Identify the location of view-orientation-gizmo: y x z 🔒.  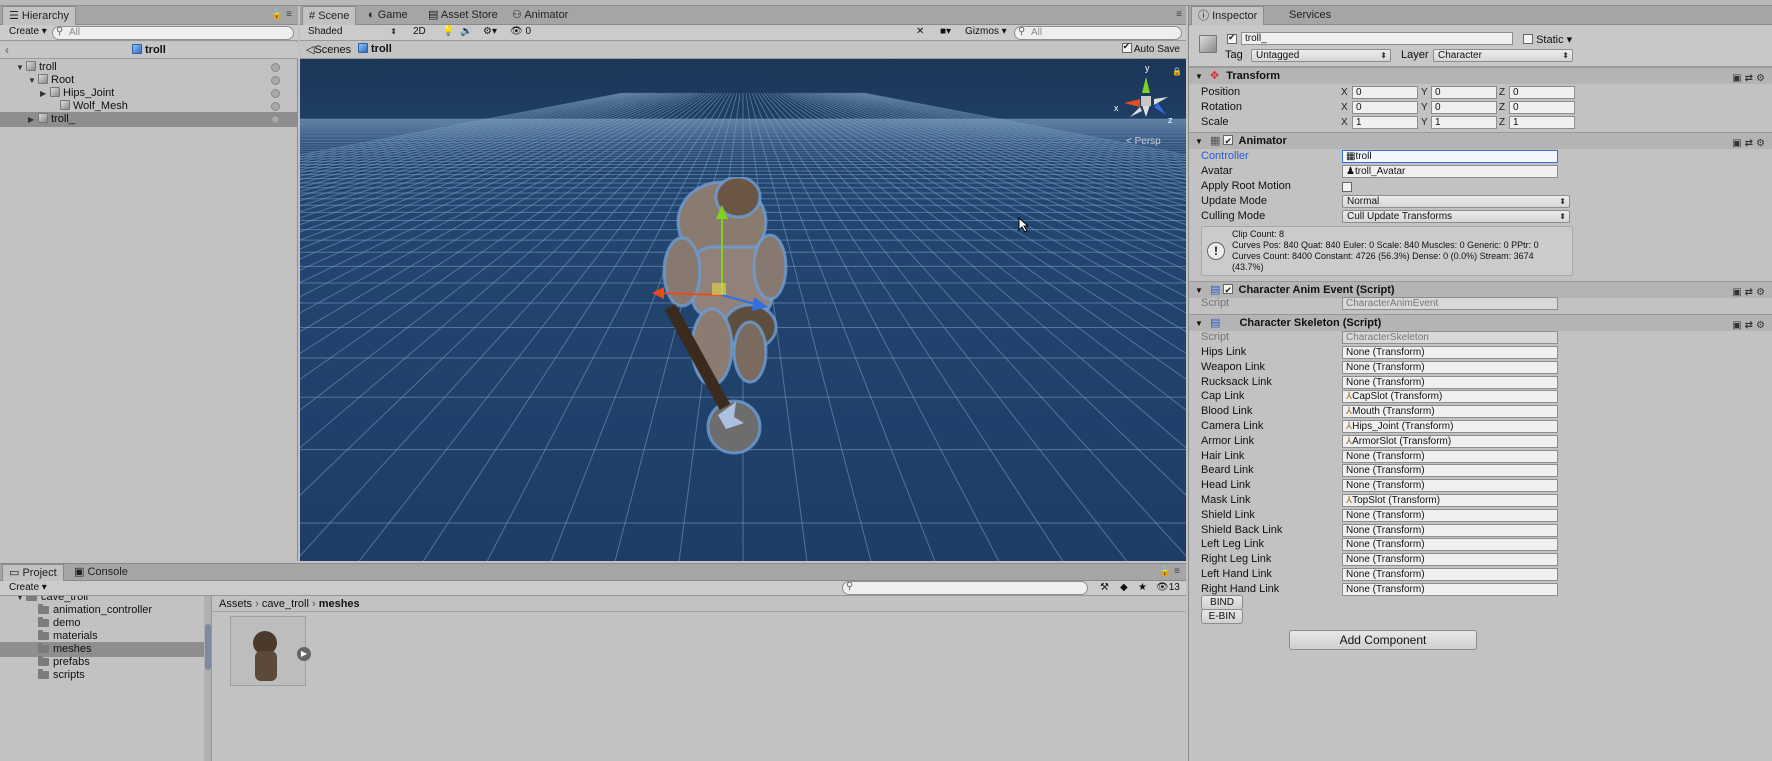
(1150, 100).